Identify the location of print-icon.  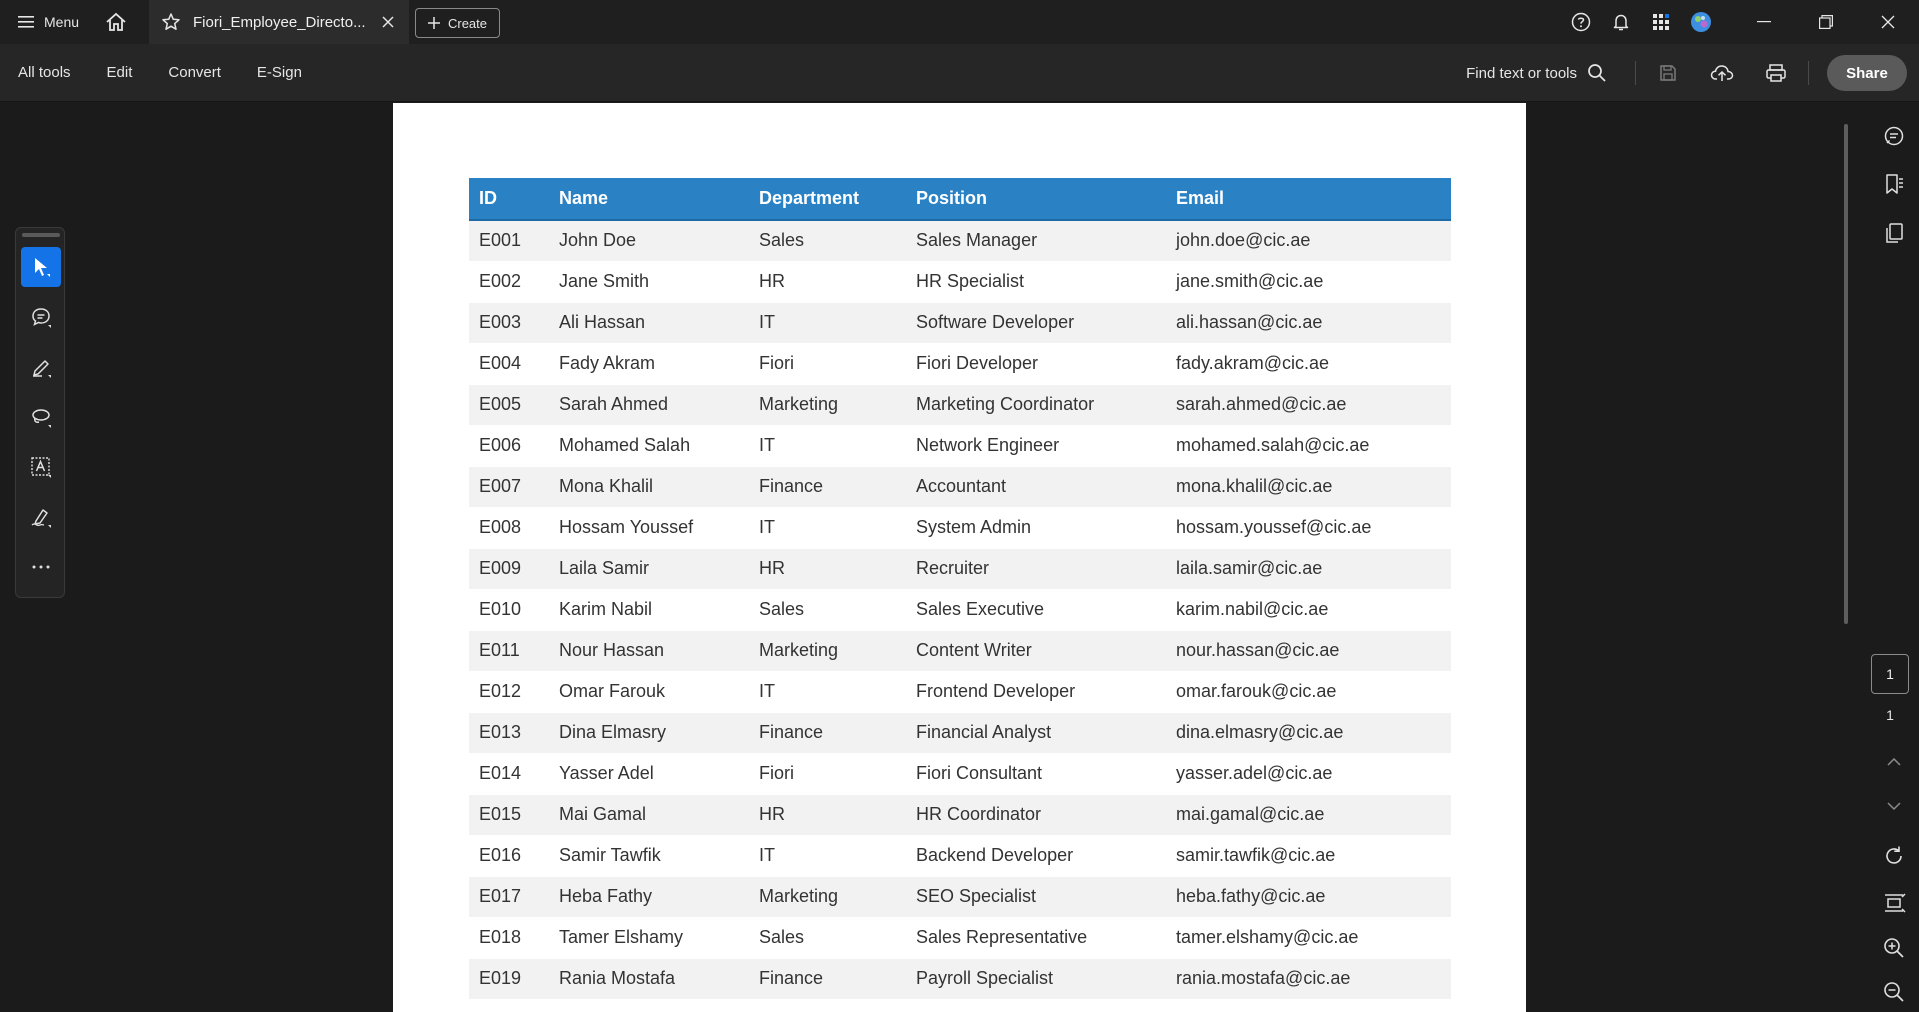
(1776, 73).